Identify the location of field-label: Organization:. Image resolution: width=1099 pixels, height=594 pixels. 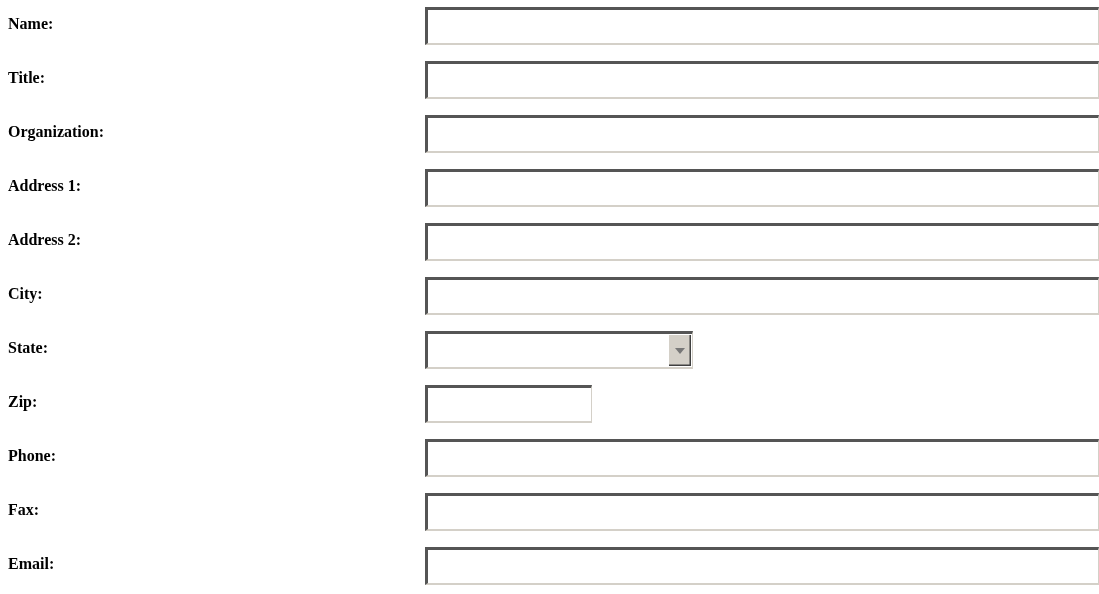
(56, 132).